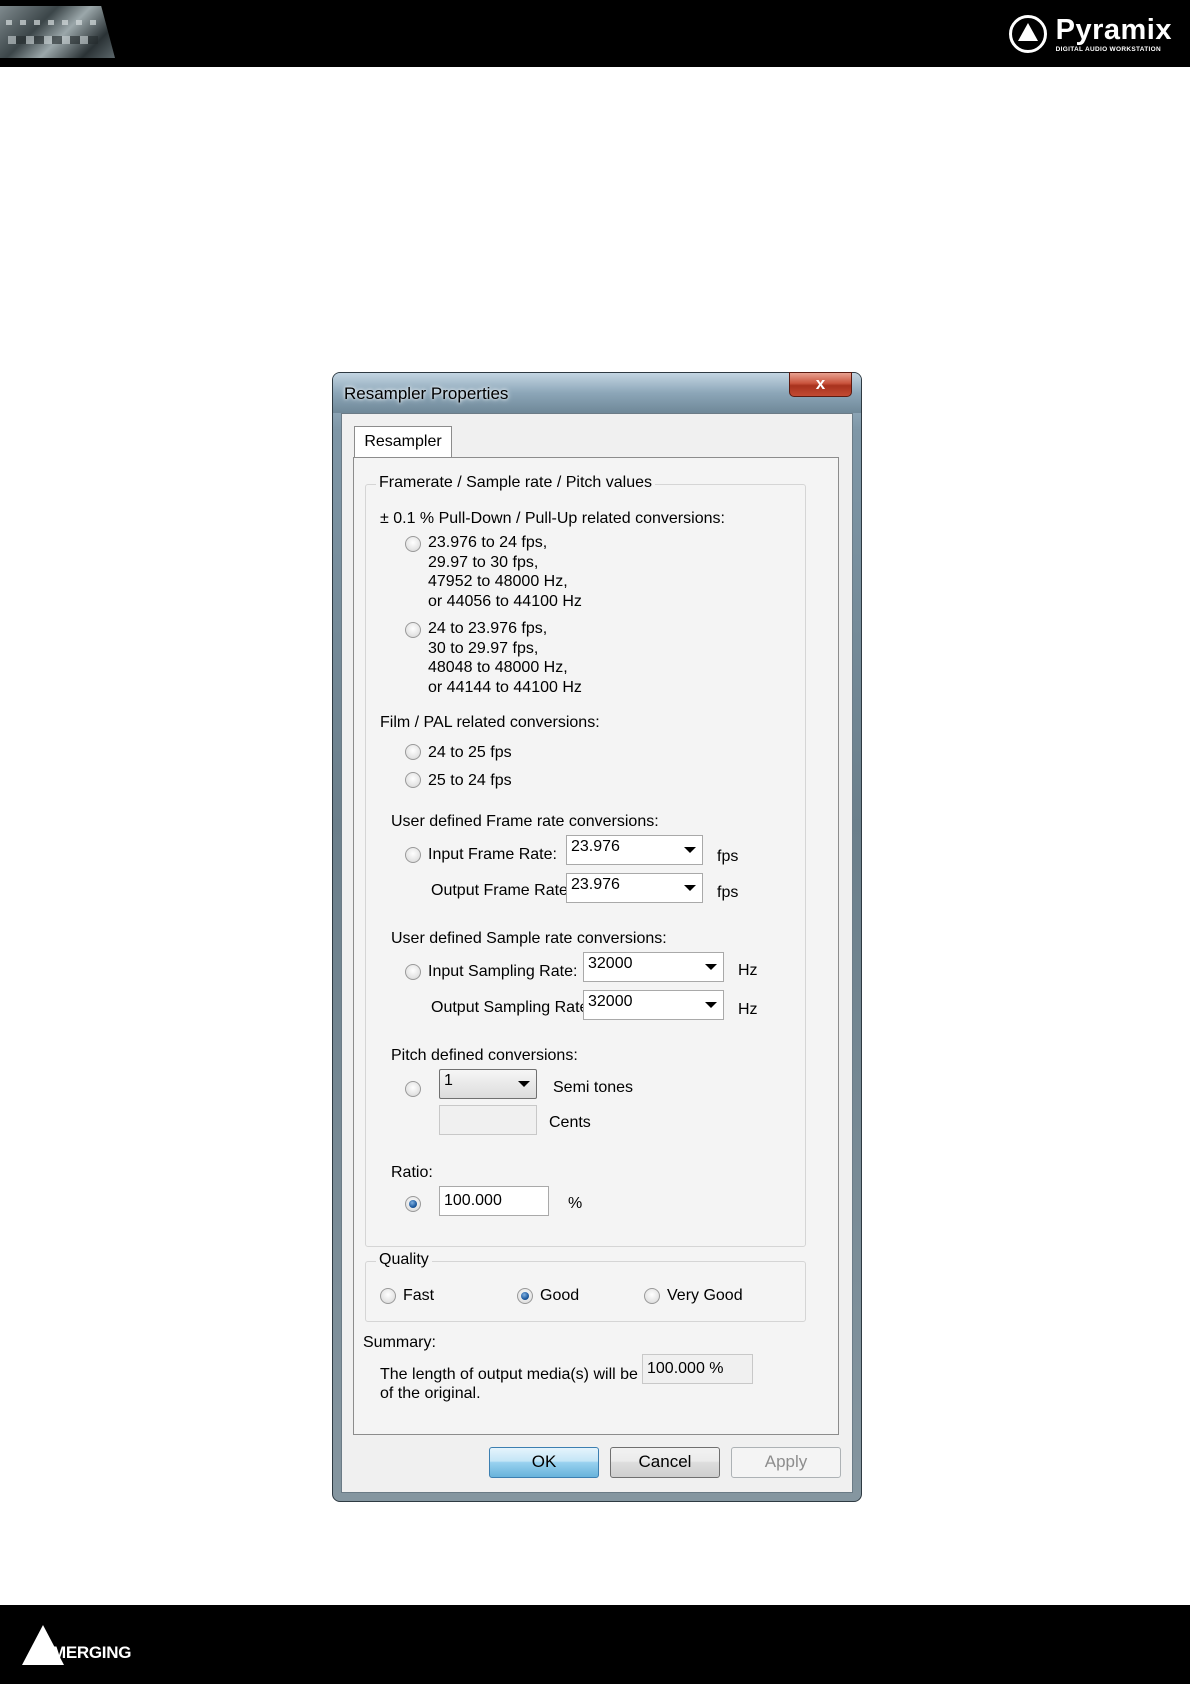 The width and height of the screenshot is (1190, 1684). I want to click on film-pal-heading: Film / PAL related conversions:, so click(490, 722).